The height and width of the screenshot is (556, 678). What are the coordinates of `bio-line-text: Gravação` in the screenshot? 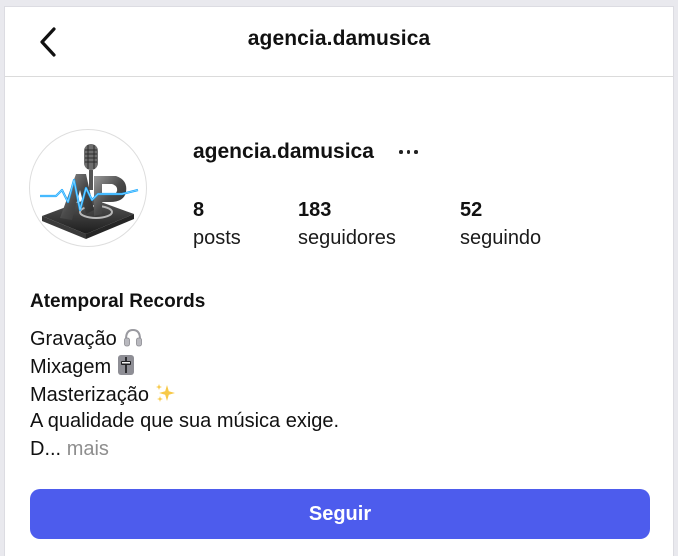 It's located at (73, 339).